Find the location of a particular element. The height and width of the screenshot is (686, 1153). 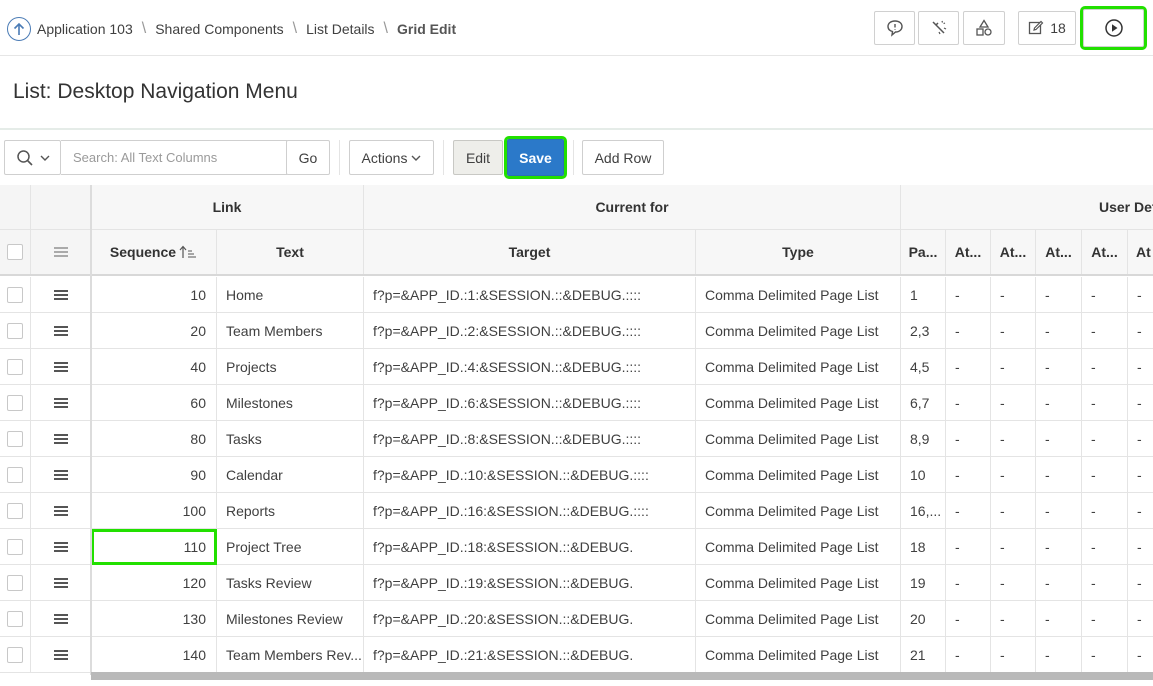

cell-target: f?p=&APP_ID.:19:&SESSION.::&DEBUG. is located at coordinates (530, 583).